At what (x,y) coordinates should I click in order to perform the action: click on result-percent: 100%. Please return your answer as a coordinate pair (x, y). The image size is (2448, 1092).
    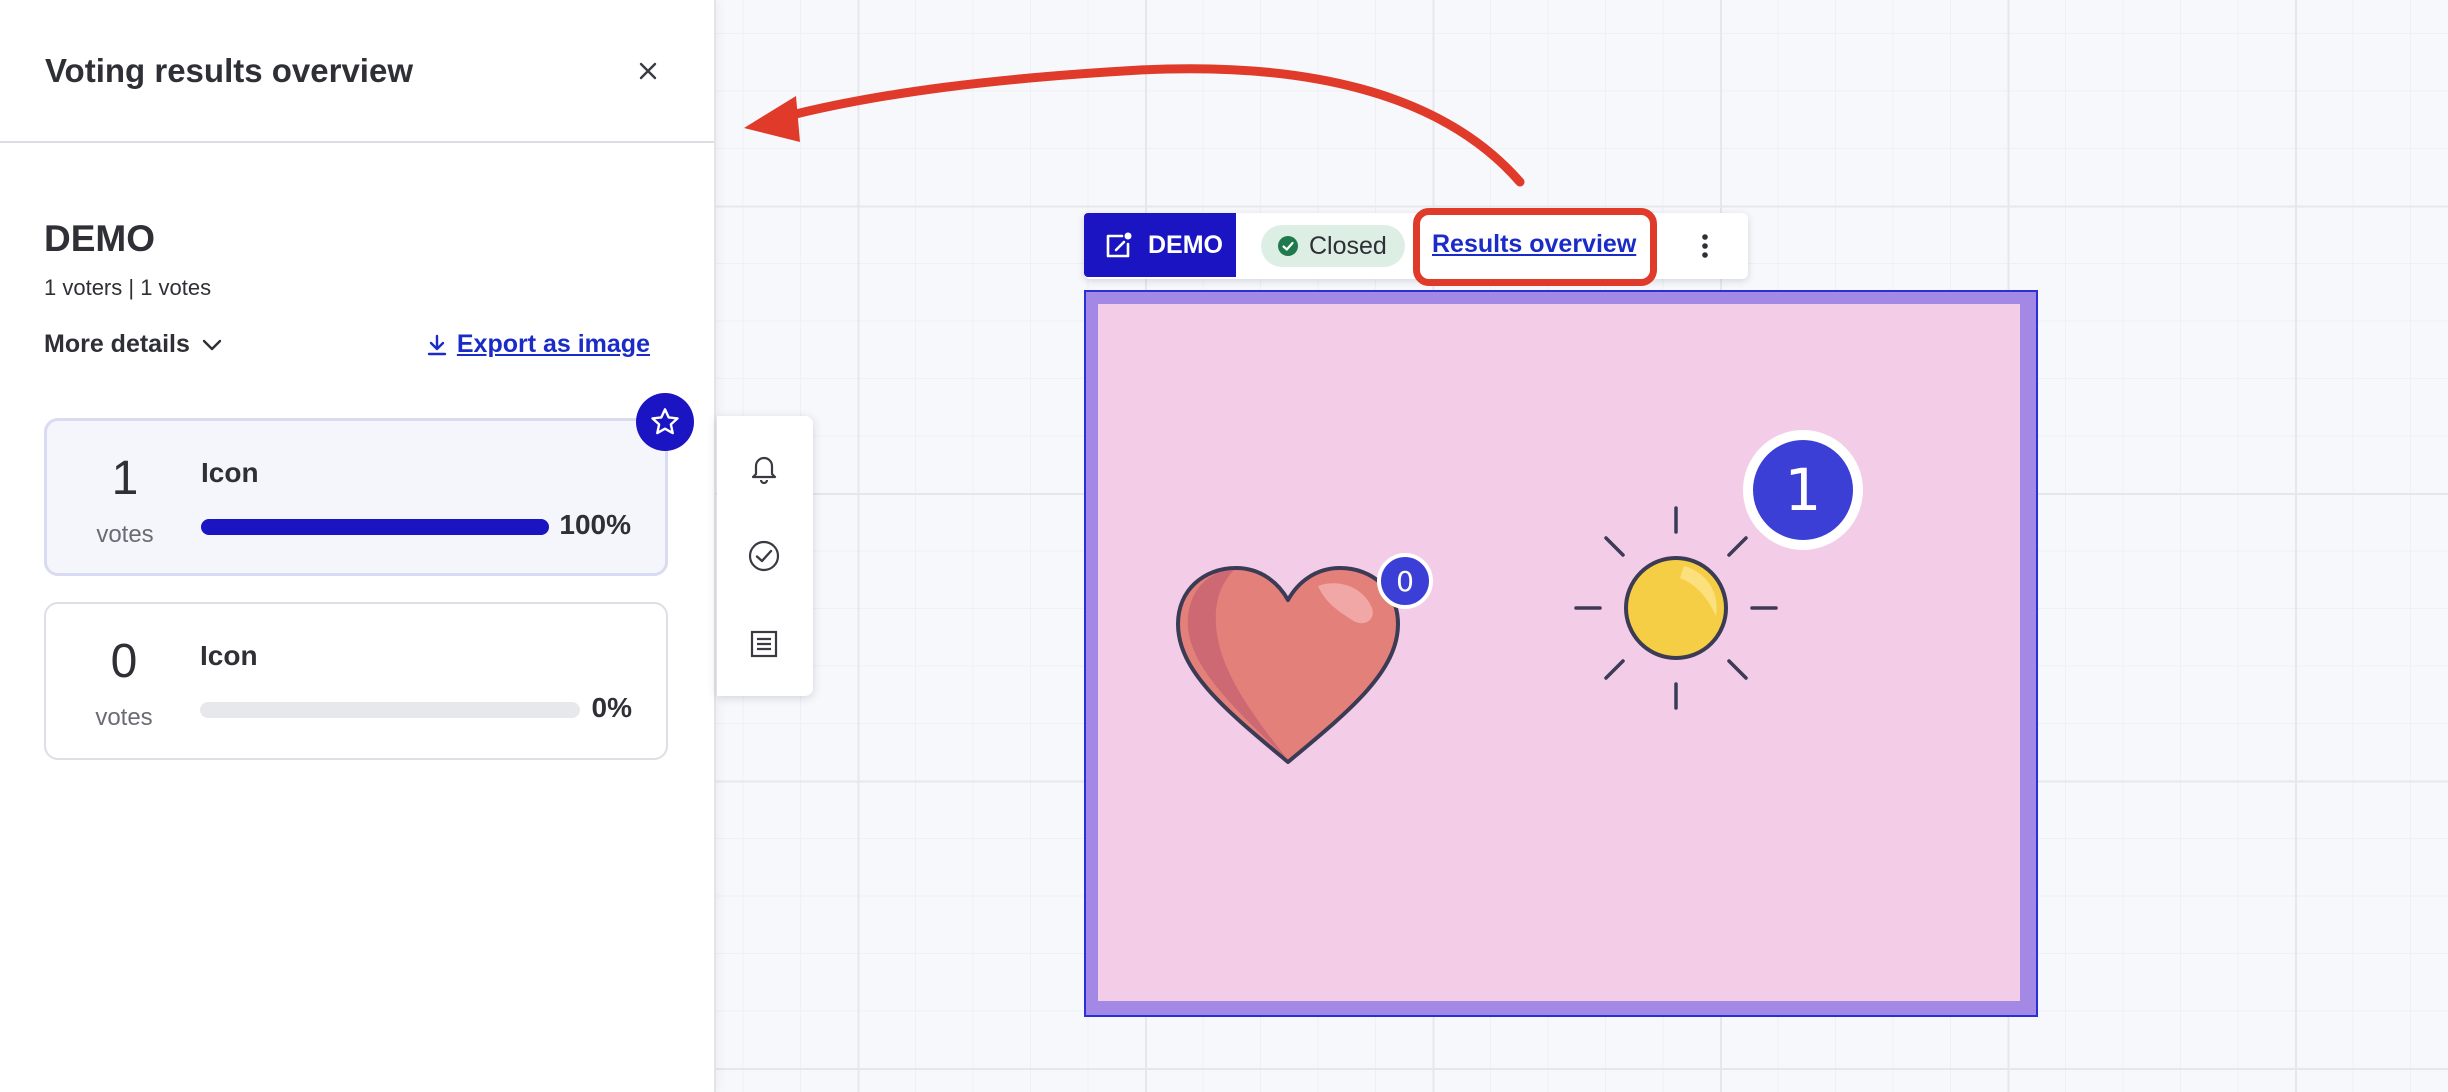
    Looking at the image, I should click on (595, 524).